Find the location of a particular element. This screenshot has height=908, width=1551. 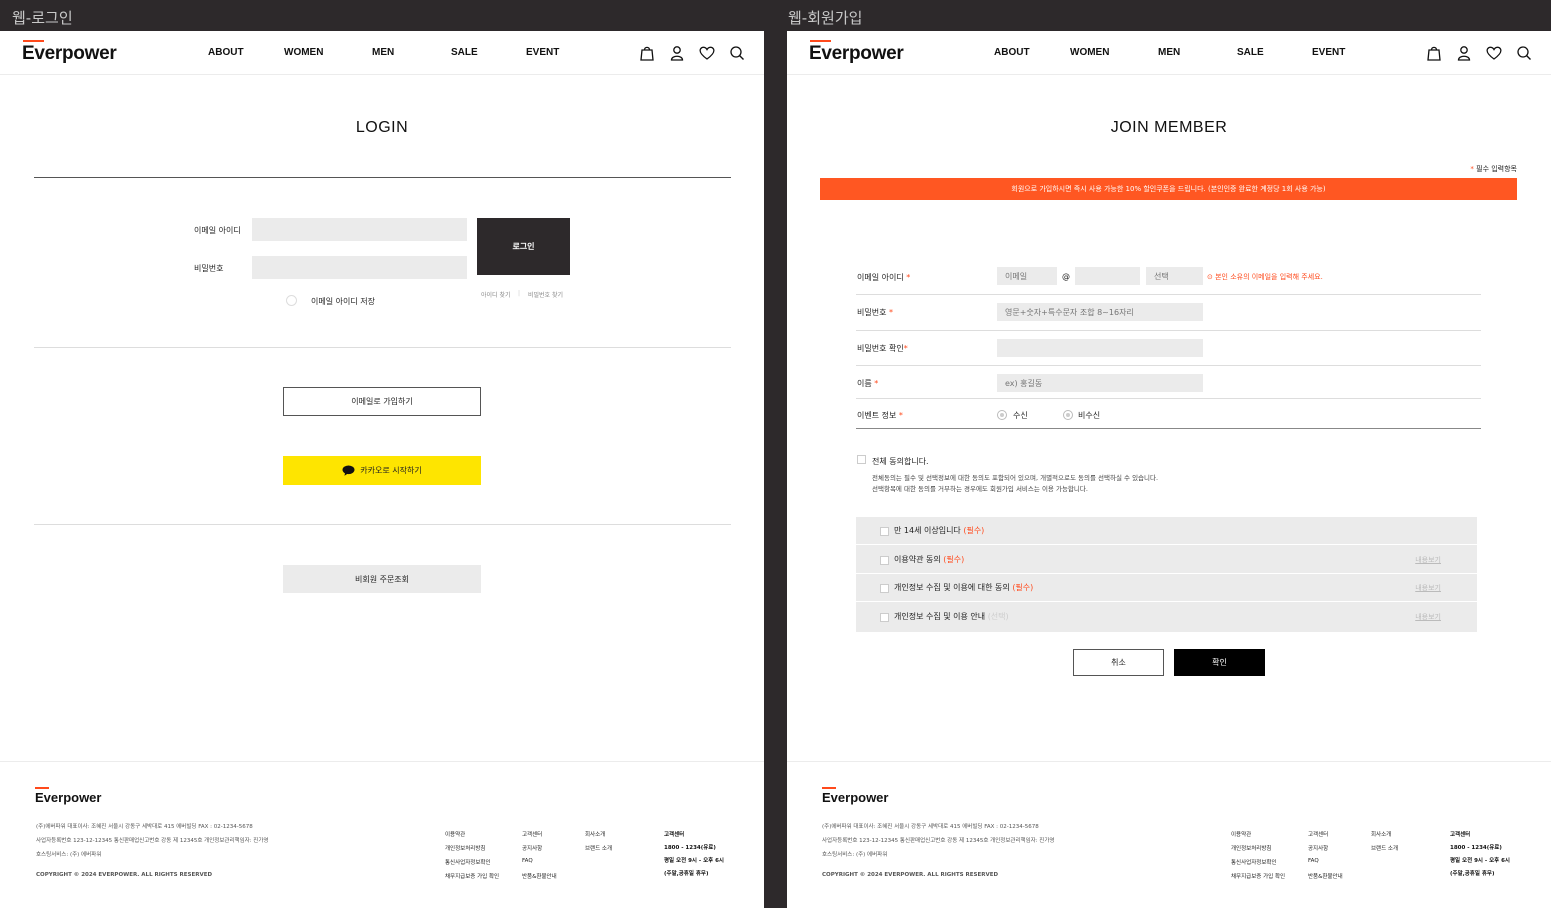

guest-order-button: 비회원 주문조회 is located at coordinates (382, 579).